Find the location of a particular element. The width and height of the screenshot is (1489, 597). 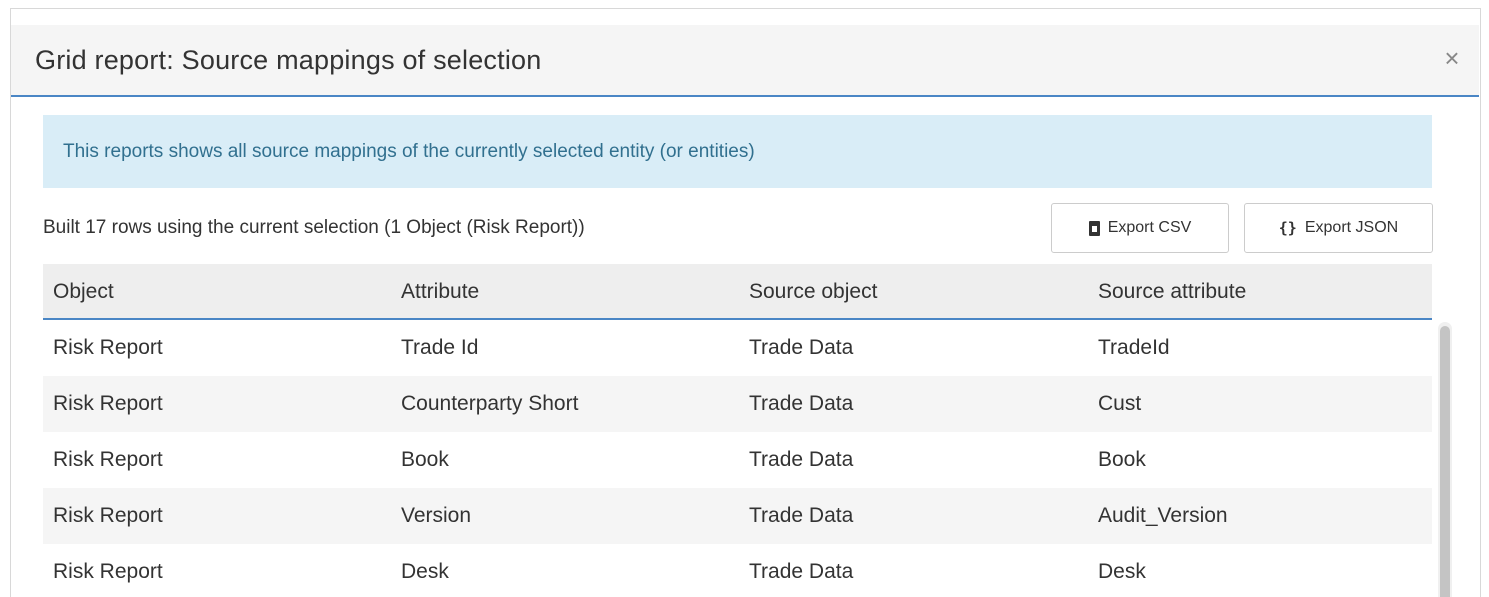

file-excel-icon is located at coordinates (1094, 228).